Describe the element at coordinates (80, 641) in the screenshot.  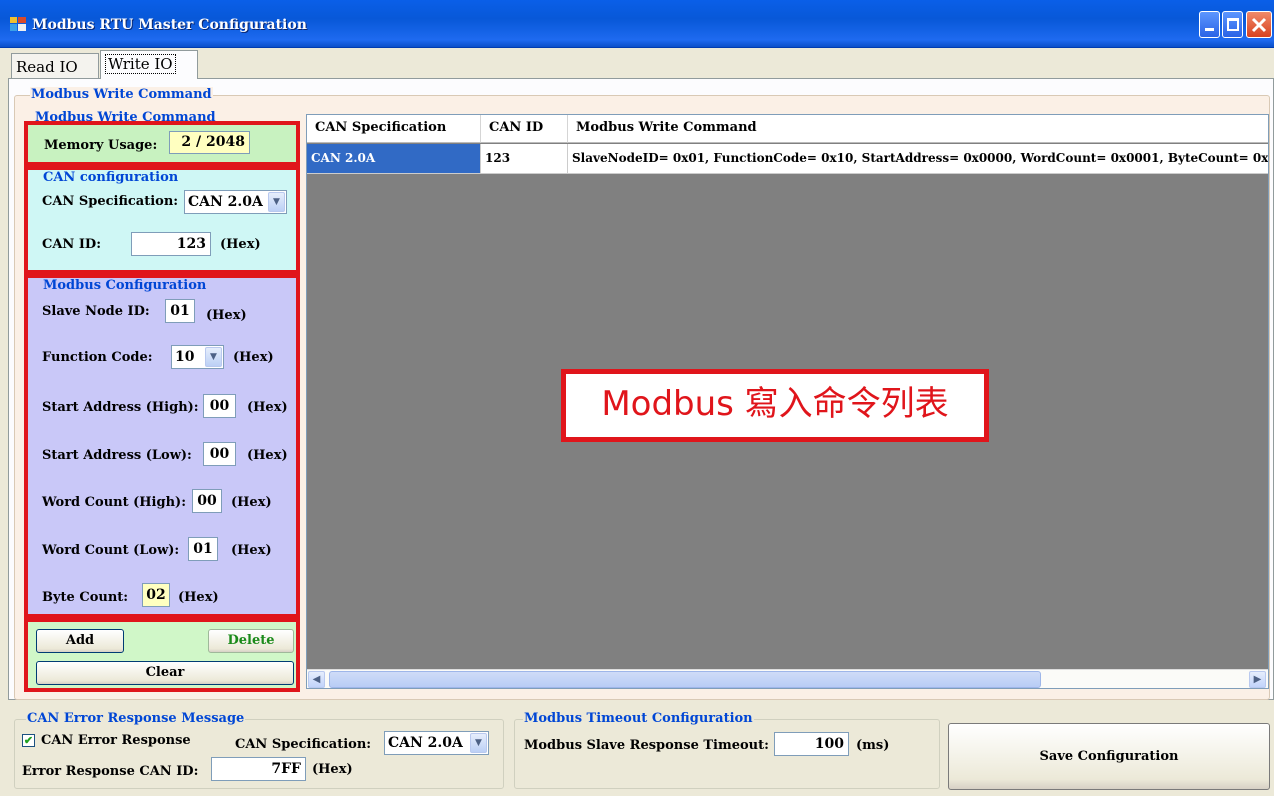
I see `add-button: Add` at that location.